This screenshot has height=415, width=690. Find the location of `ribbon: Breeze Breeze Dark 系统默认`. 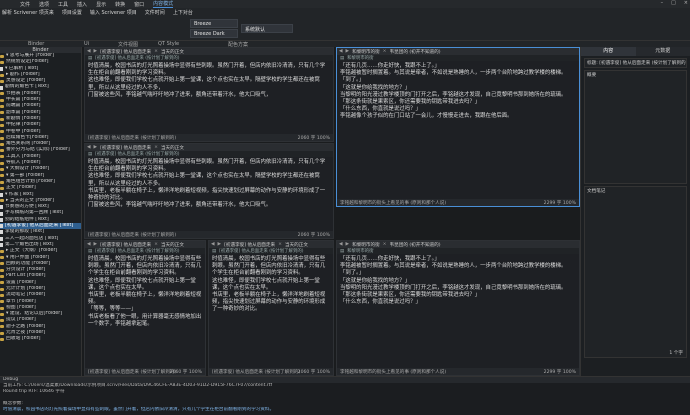

ribbon: Breeze Breeze Dark 系统默认 is located at coordinates (345, 28).